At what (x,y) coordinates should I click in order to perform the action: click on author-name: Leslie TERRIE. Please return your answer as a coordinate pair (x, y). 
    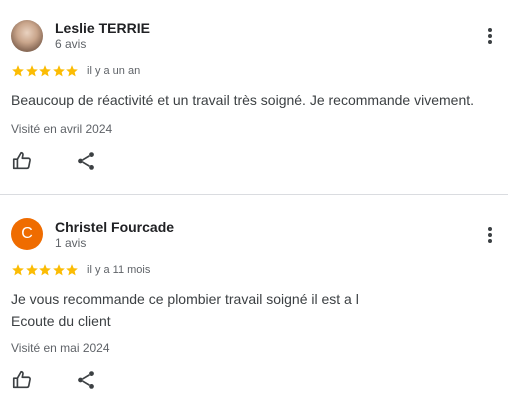
    Looking at the image, I should click on (102, 28).